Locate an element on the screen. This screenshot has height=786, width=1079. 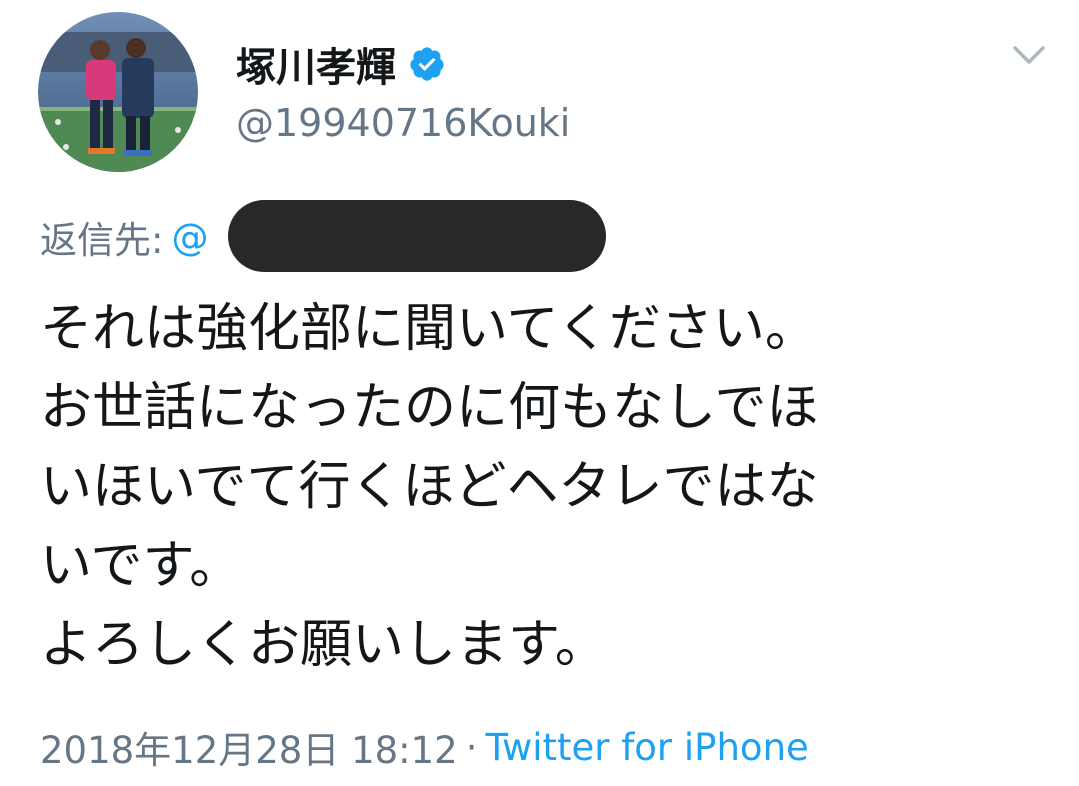
display-name-row: 塚川孝輝 is located at coordinates (341, 64).